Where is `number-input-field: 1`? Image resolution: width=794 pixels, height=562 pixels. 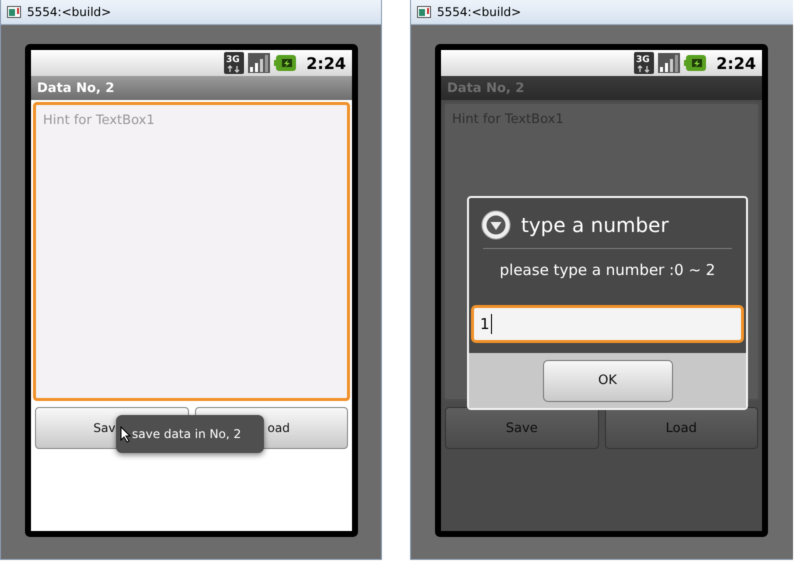
number-input-field: 1 is located at coordinates (607, 324).